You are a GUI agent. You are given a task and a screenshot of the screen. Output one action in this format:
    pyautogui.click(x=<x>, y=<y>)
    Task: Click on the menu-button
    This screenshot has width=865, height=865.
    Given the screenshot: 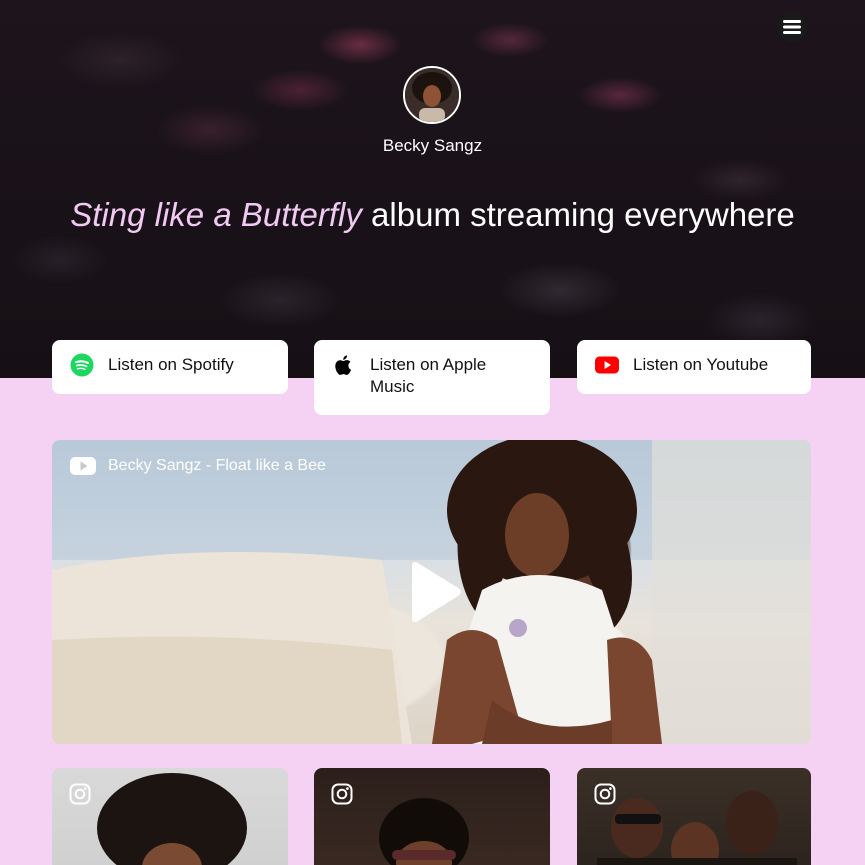 What is the action you would take?
    pyautogui.click(x=792, y=27)
    